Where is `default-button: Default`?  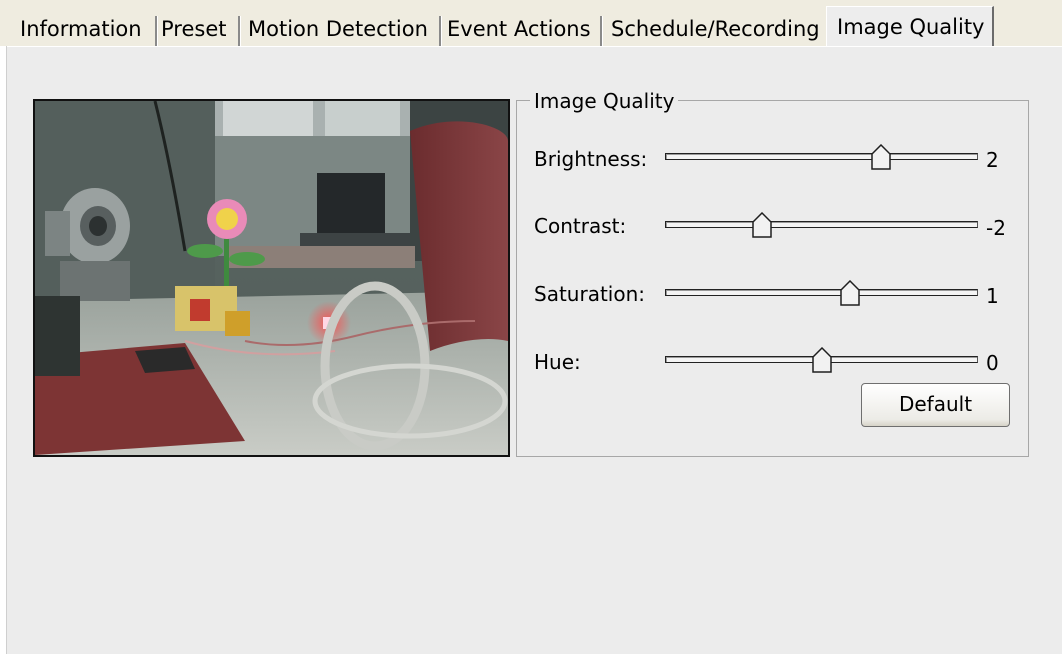
default-button: Default is located at coordinates (935, 405).